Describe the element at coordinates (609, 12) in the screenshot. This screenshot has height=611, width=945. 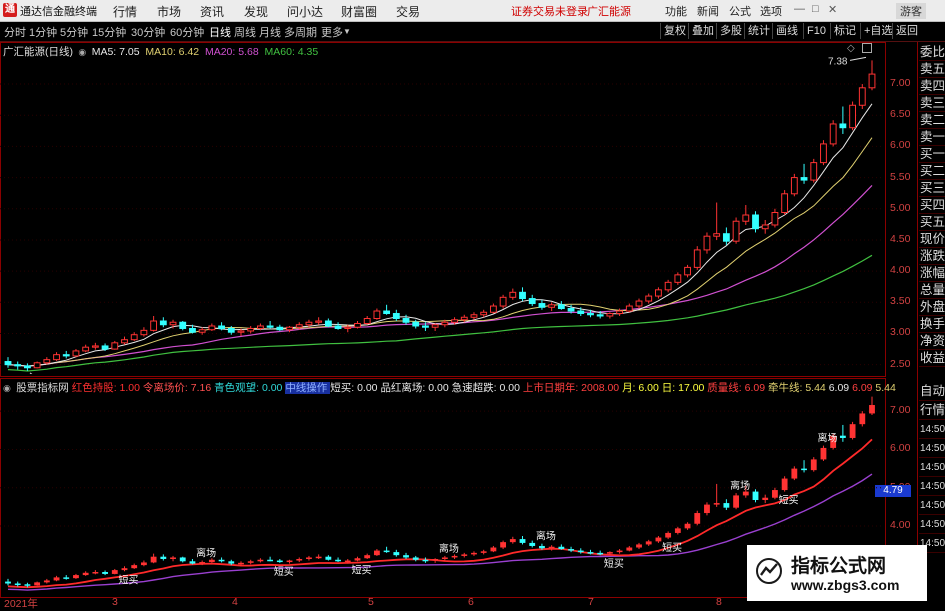
I see `current-stock-name: 广汇能源` at that location.